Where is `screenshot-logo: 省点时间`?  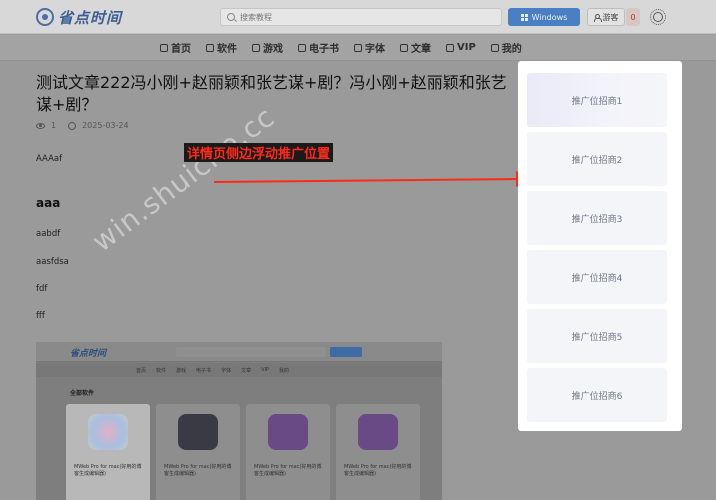 screenshot-logo: 省点时间 is located at coordinates (88, 354).